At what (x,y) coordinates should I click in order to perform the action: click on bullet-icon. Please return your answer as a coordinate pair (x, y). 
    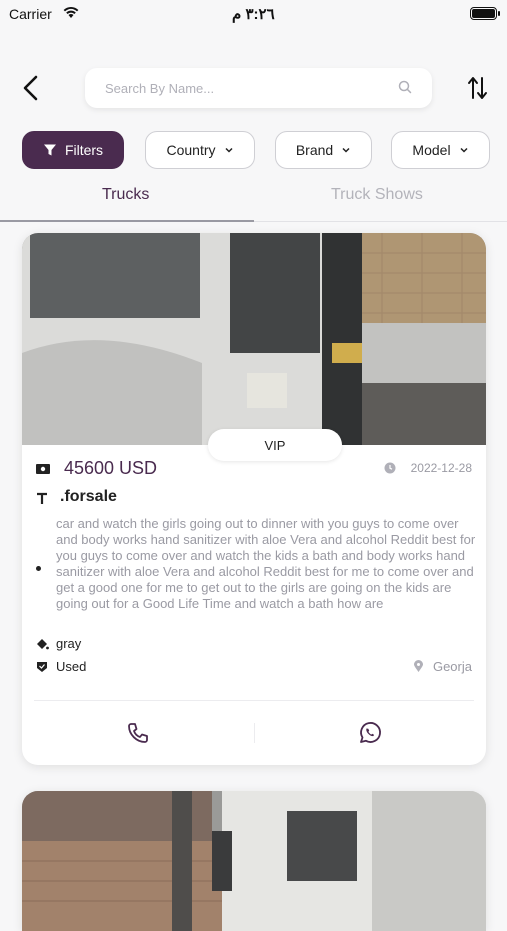
    Looking at the image, I should click on (38, 568).